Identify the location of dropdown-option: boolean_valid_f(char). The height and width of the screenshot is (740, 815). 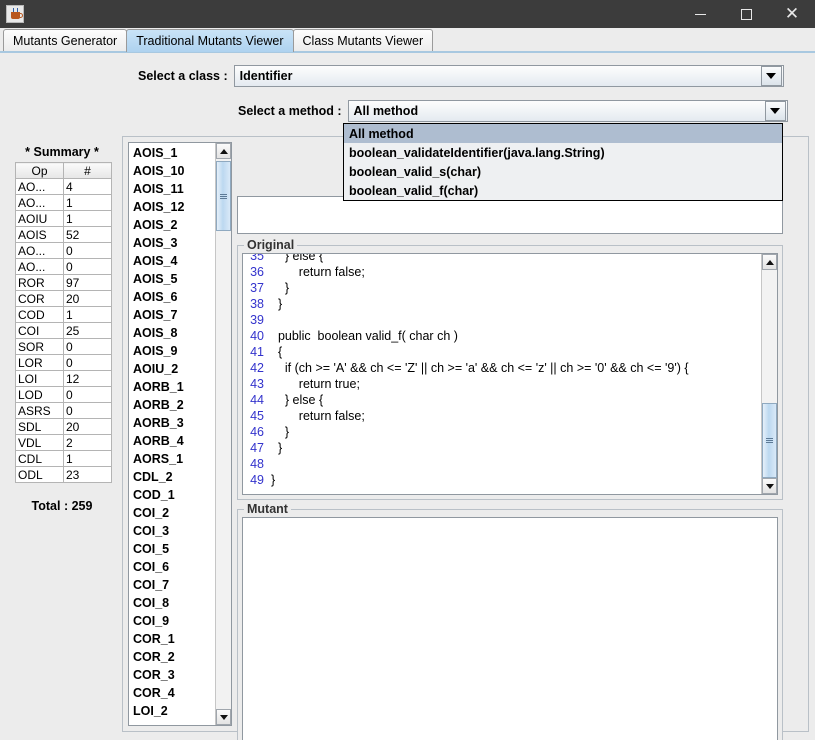
(563, 190).